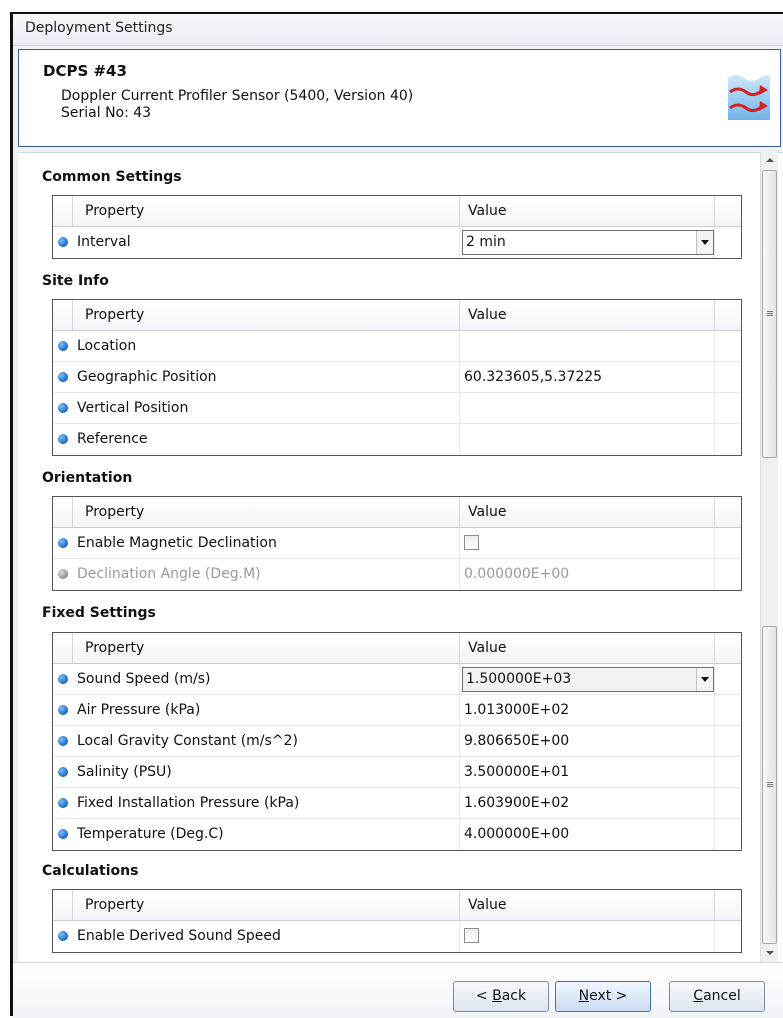 This screenshot has width=783, height=1018. I want to click on device-serial: Serial No: 43, so click(106, 113).